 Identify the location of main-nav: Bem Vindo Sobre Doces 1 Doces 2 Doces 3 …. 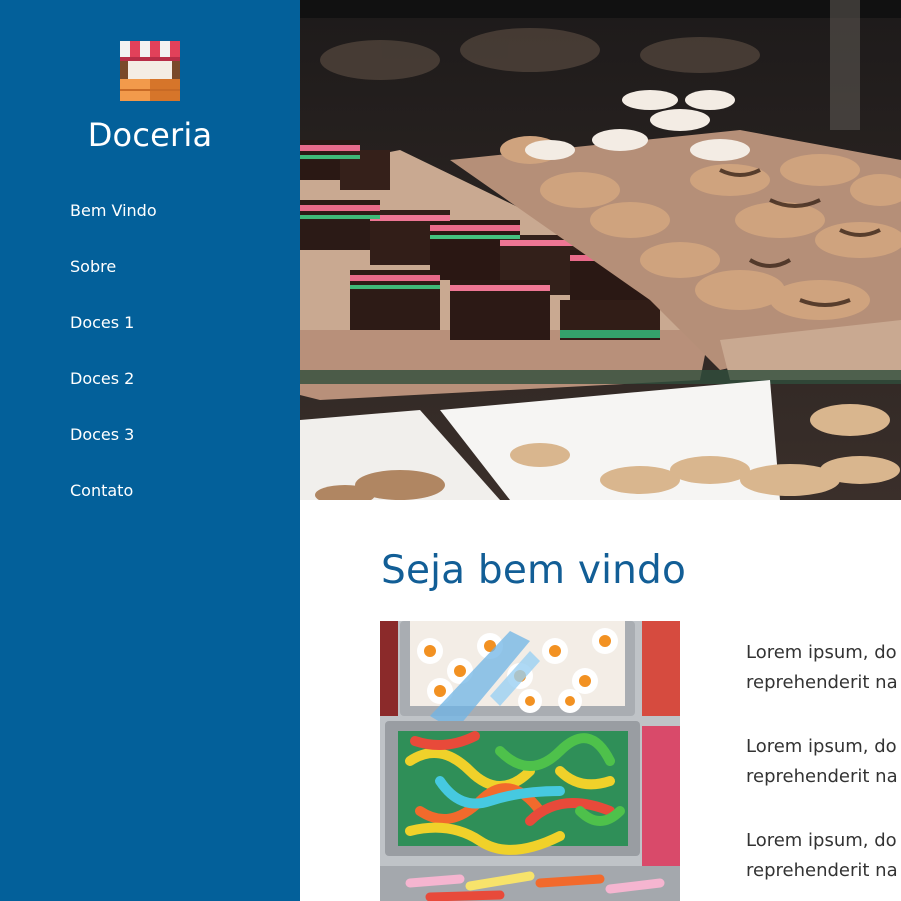
(113, 368).